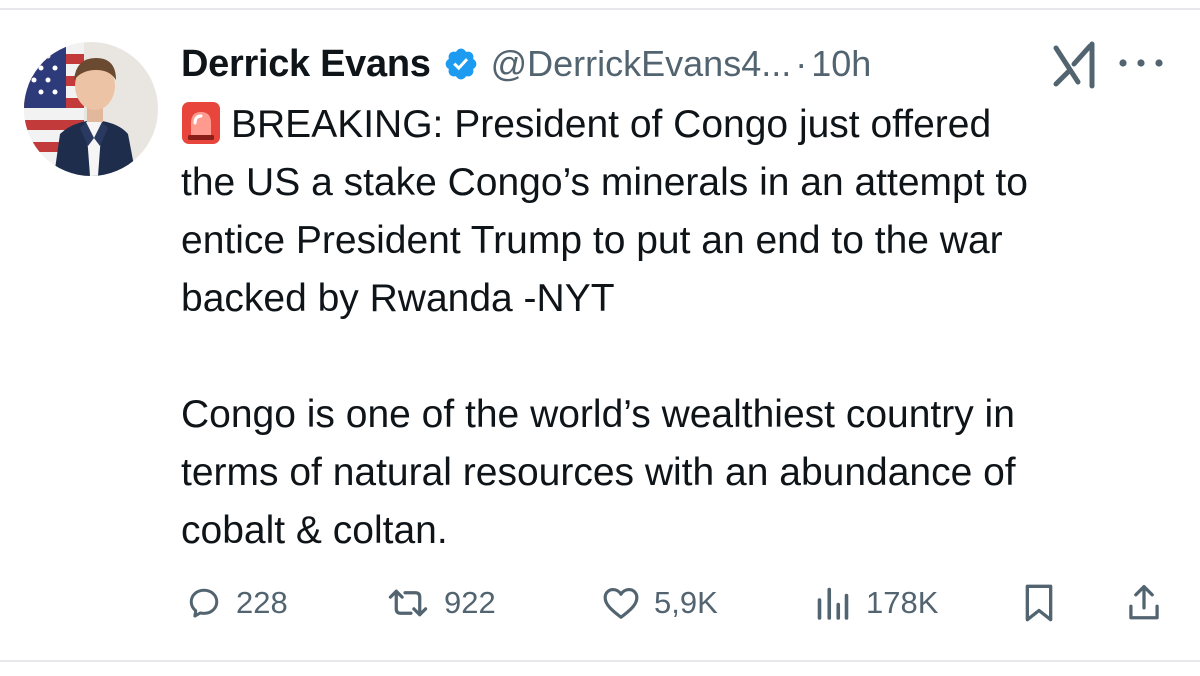 The width and height of the screenshot is (1200, 676). Describe the element at coordinates (441, 603) in the screenshot. I see `repost-button: 922` at that location.